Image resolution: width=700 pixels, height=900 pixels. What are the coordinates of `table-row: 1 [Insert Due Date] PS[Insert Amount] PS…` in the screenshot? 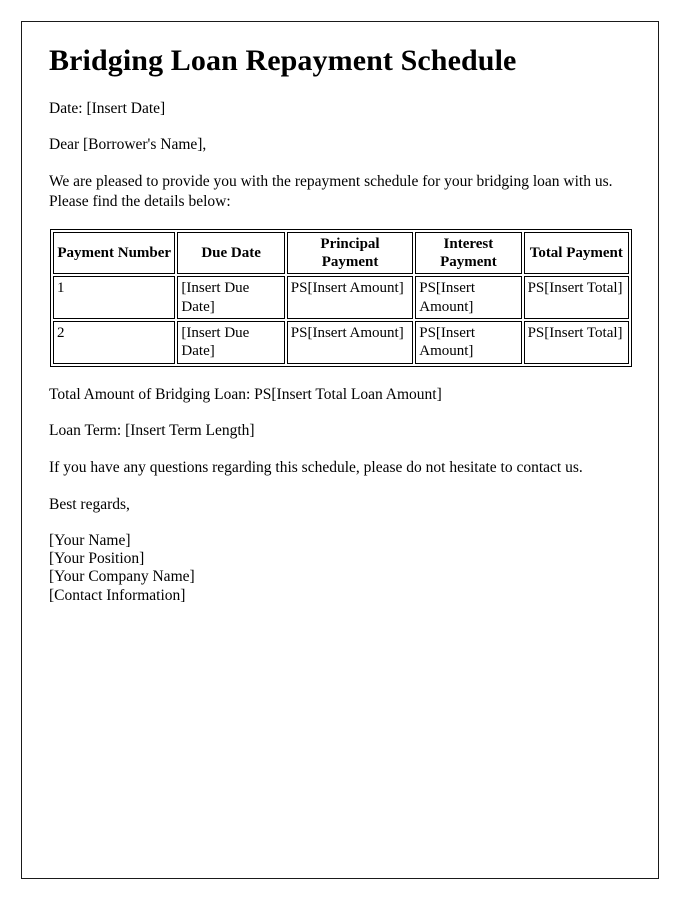 It's located at (341, 297).